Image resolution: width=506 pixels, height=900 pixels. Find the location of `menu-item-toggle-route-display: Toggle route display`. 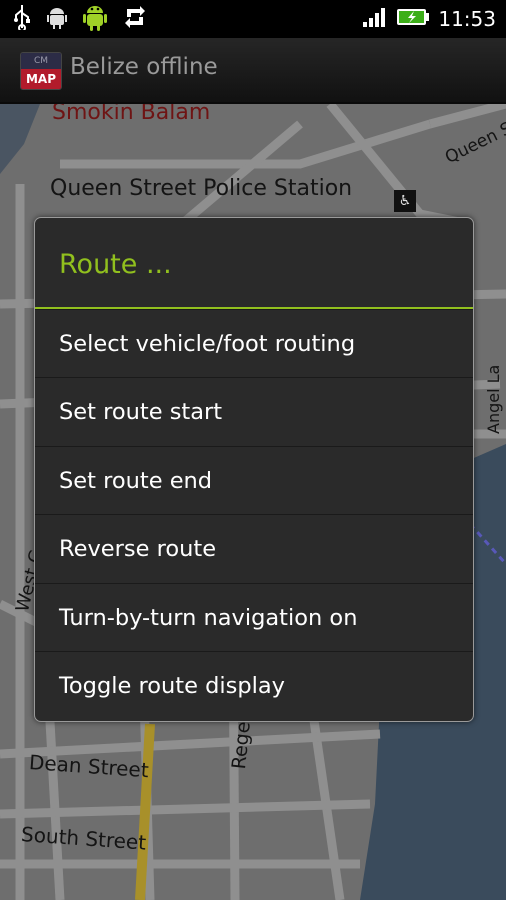

menu-item-toggle-route-display: Toggle route display is located at coordinates (254, 684).